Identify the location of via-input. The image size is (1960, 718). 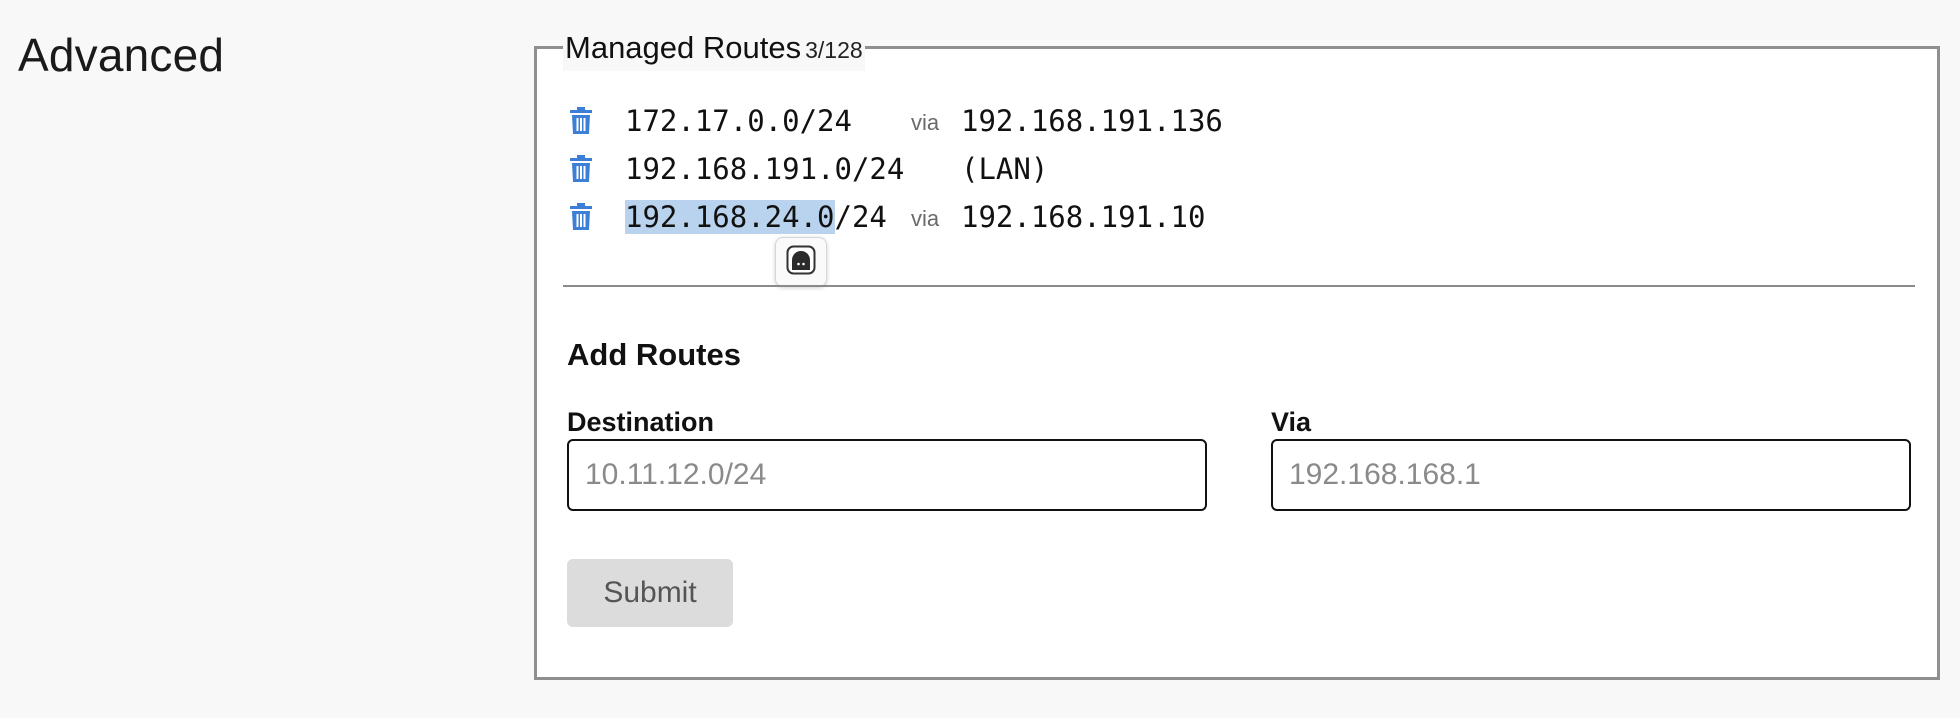
(1591, 475).